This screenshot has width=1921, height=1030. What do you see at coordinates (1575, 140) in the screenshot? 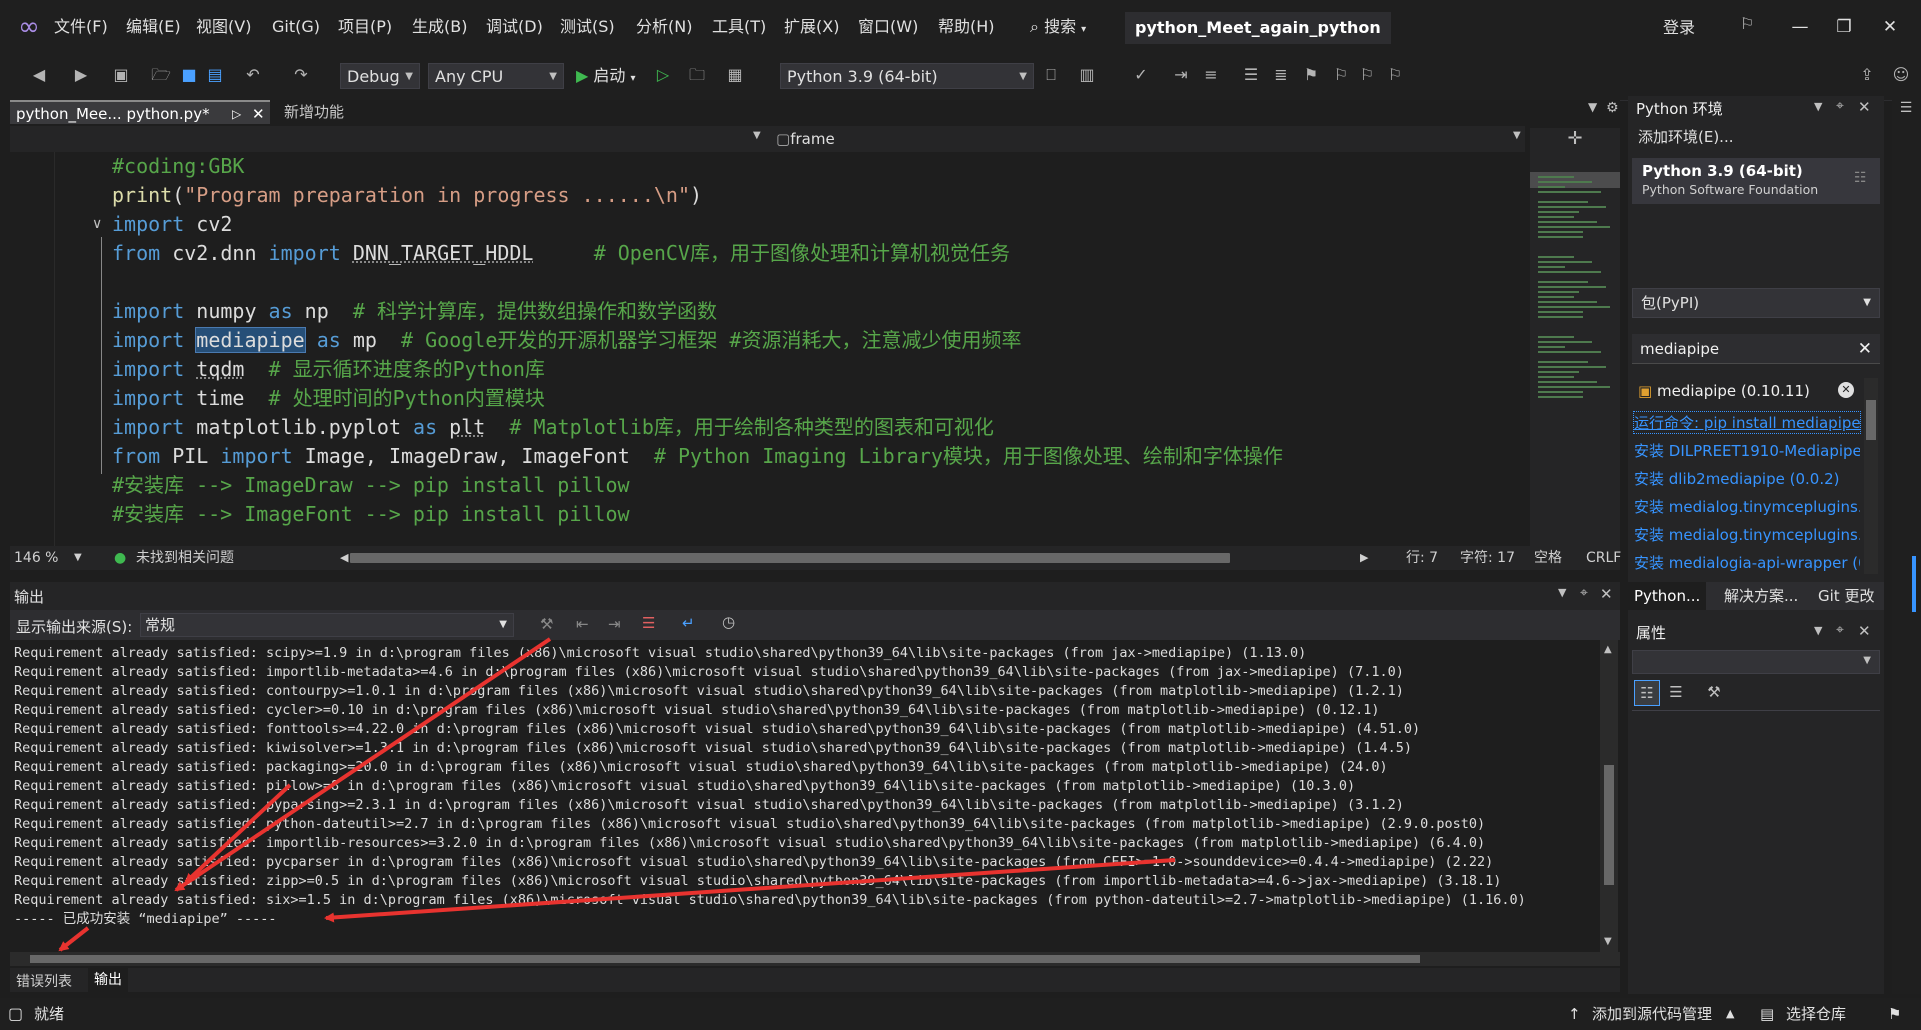
I see `split-editor-icon: ✛` at bounding box center [1575, 140].